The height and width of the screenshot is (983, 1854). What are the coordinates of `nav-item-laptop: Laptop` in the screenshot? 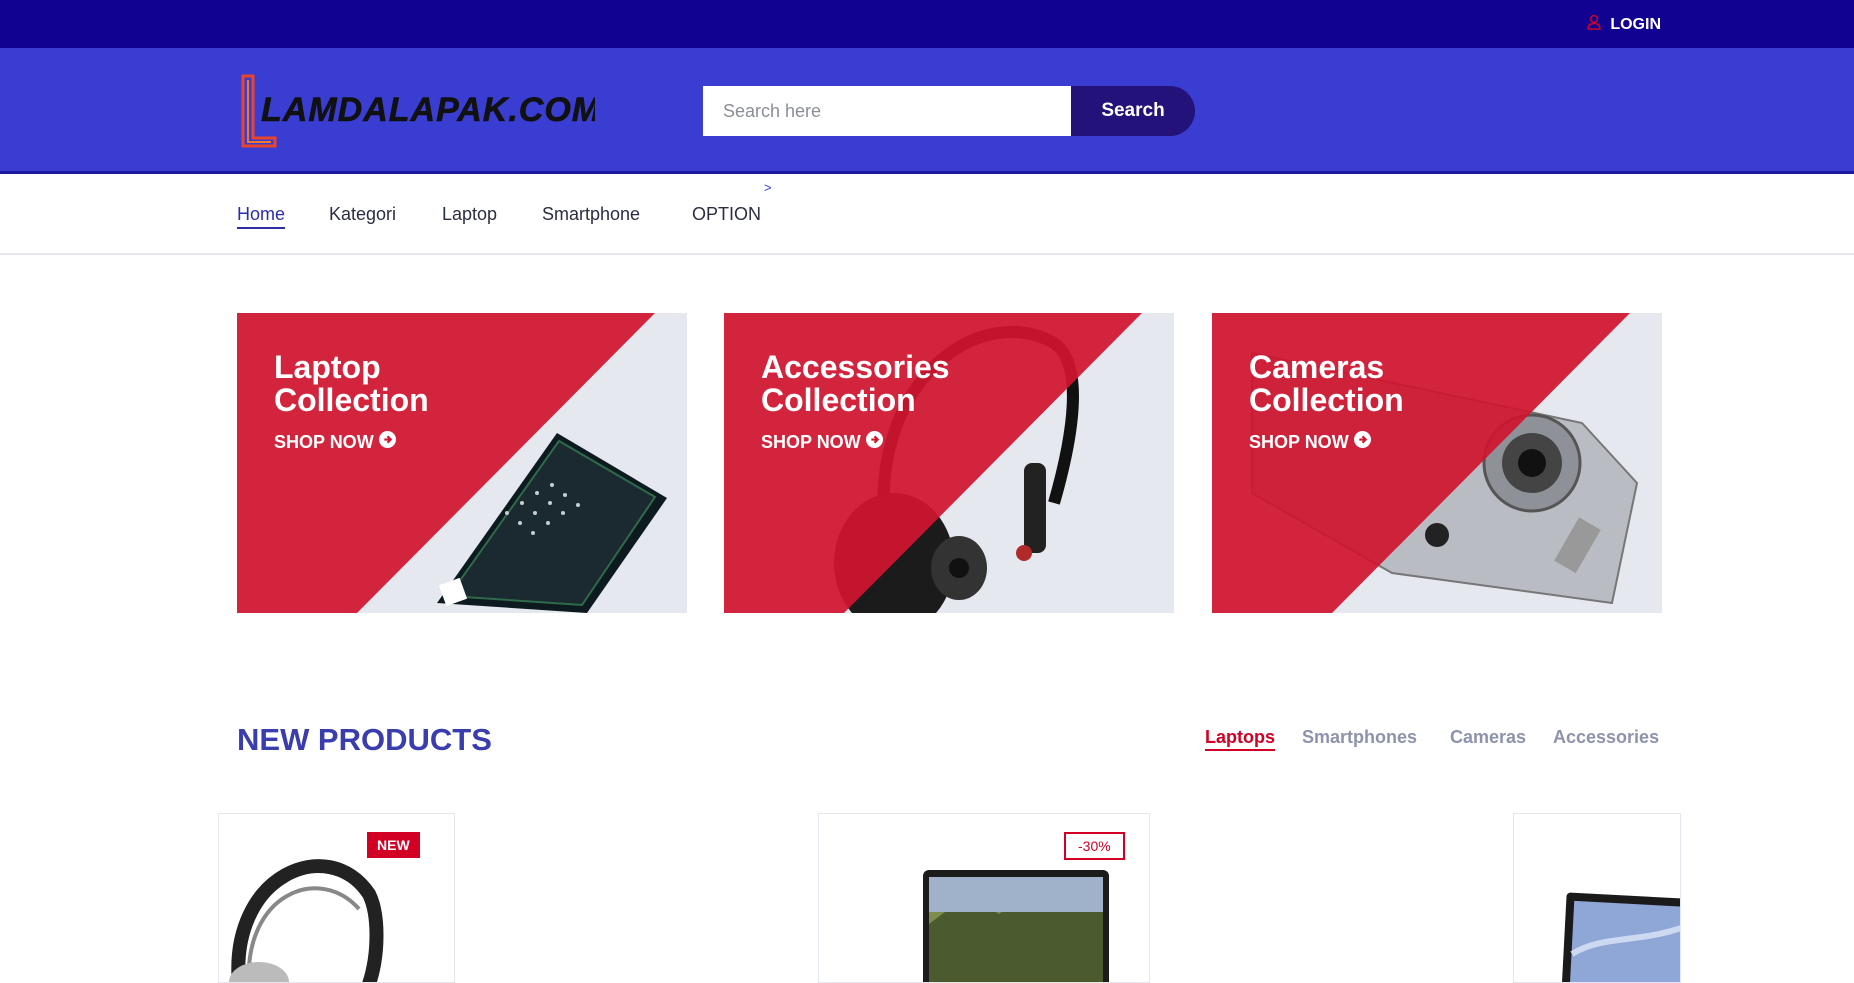 It's located at (469, 214).